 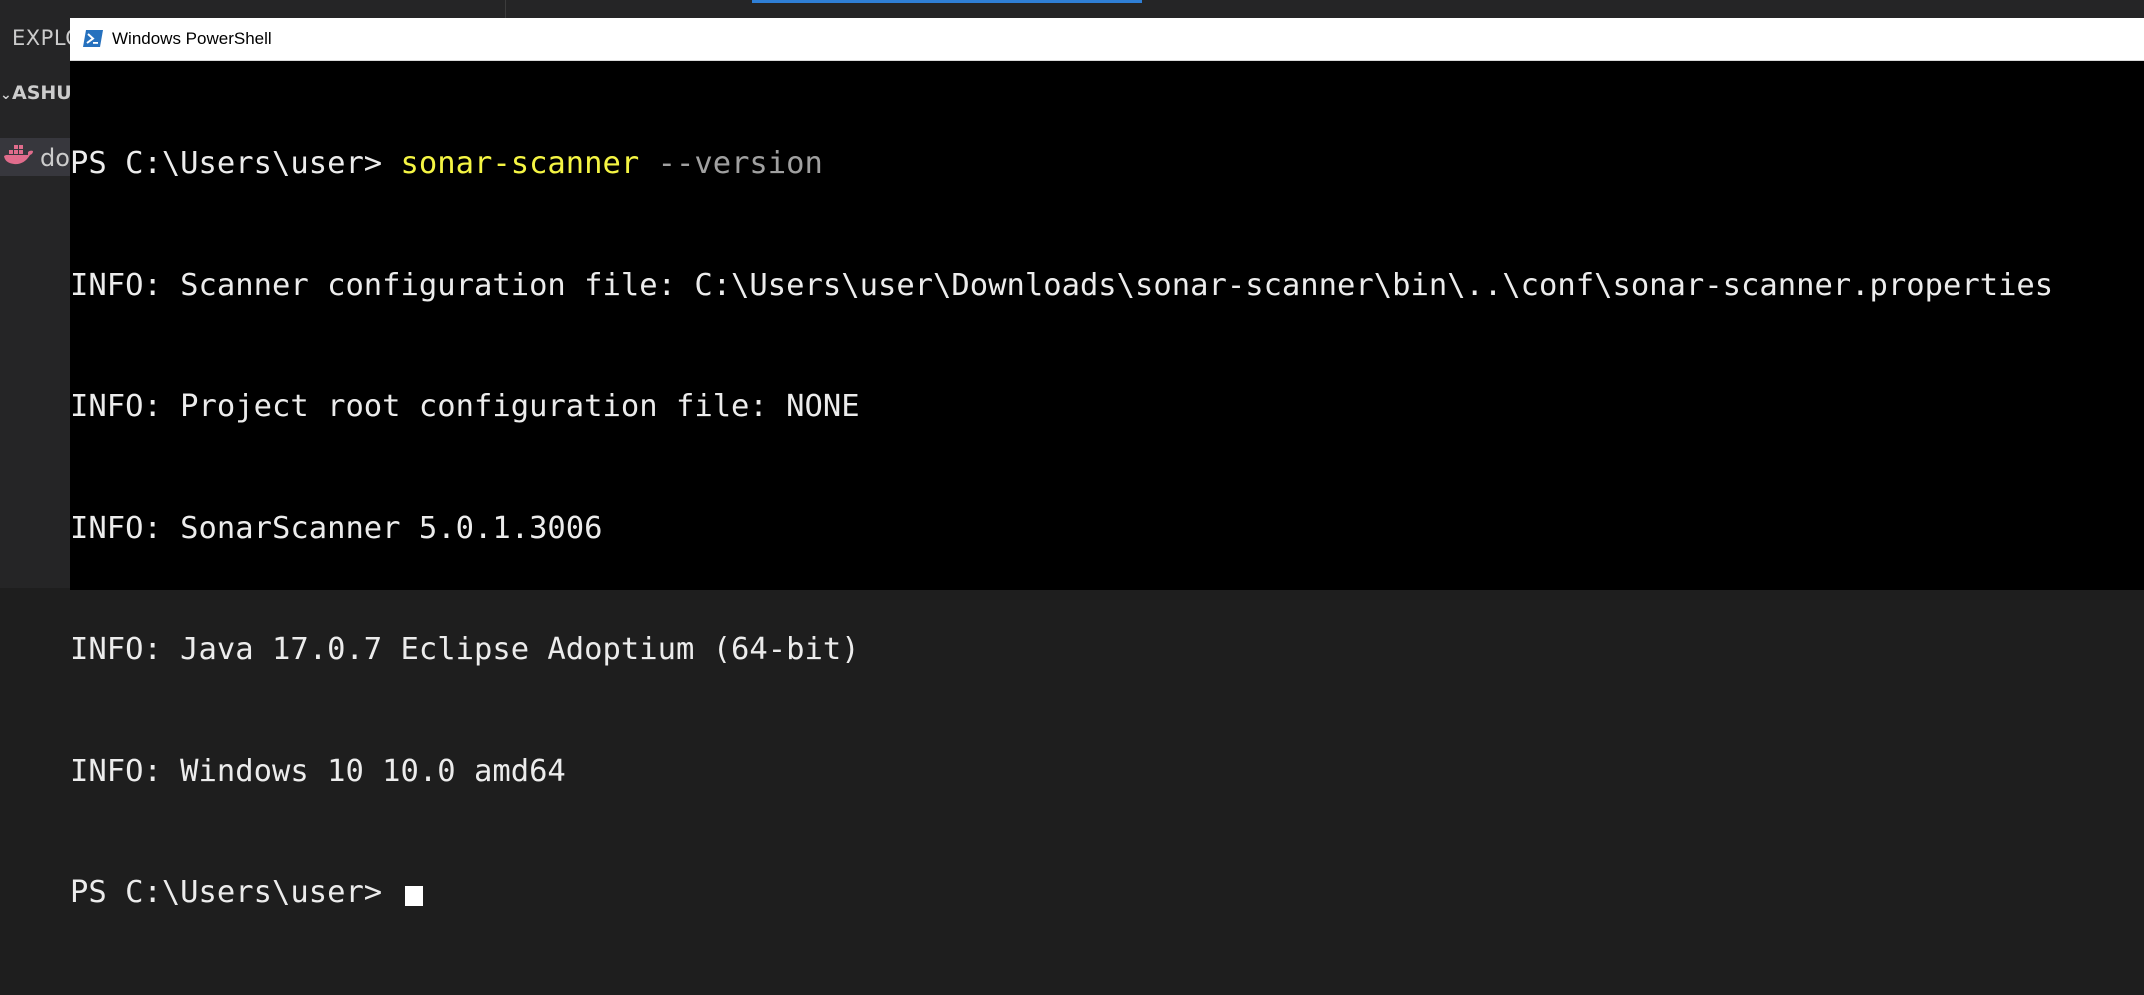 I want to click on vscode-explorer-sidebar: EXPLORER ⌄ASHU docker-compose.yml, so click(x=35, y=303).